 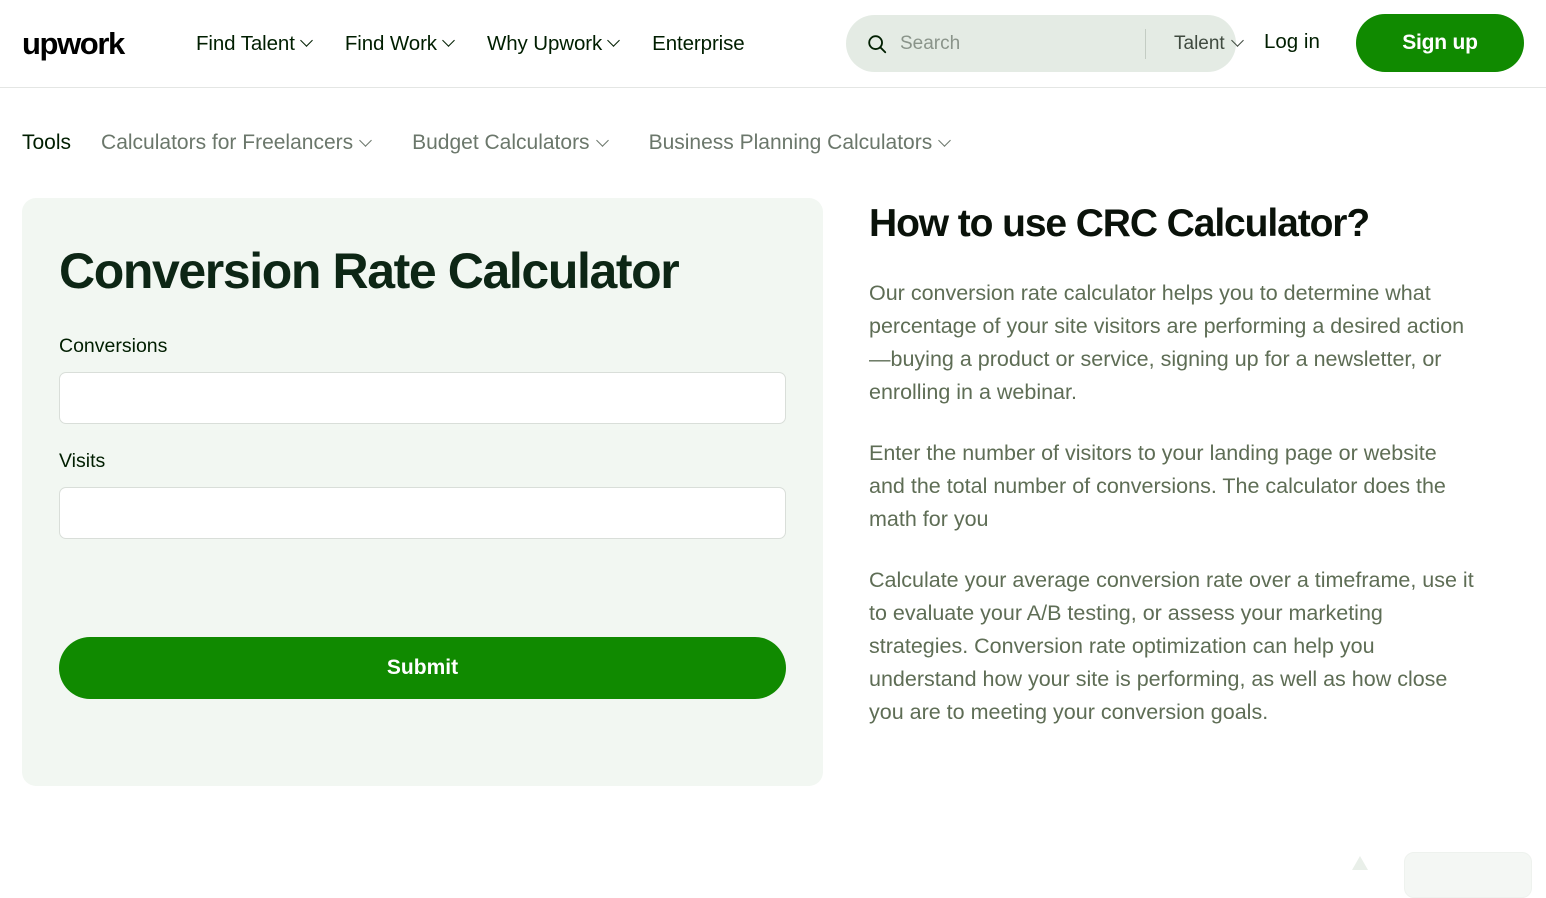 I want to click on nav-item-find-talent: Find Talent, so click(x=254, y=44).